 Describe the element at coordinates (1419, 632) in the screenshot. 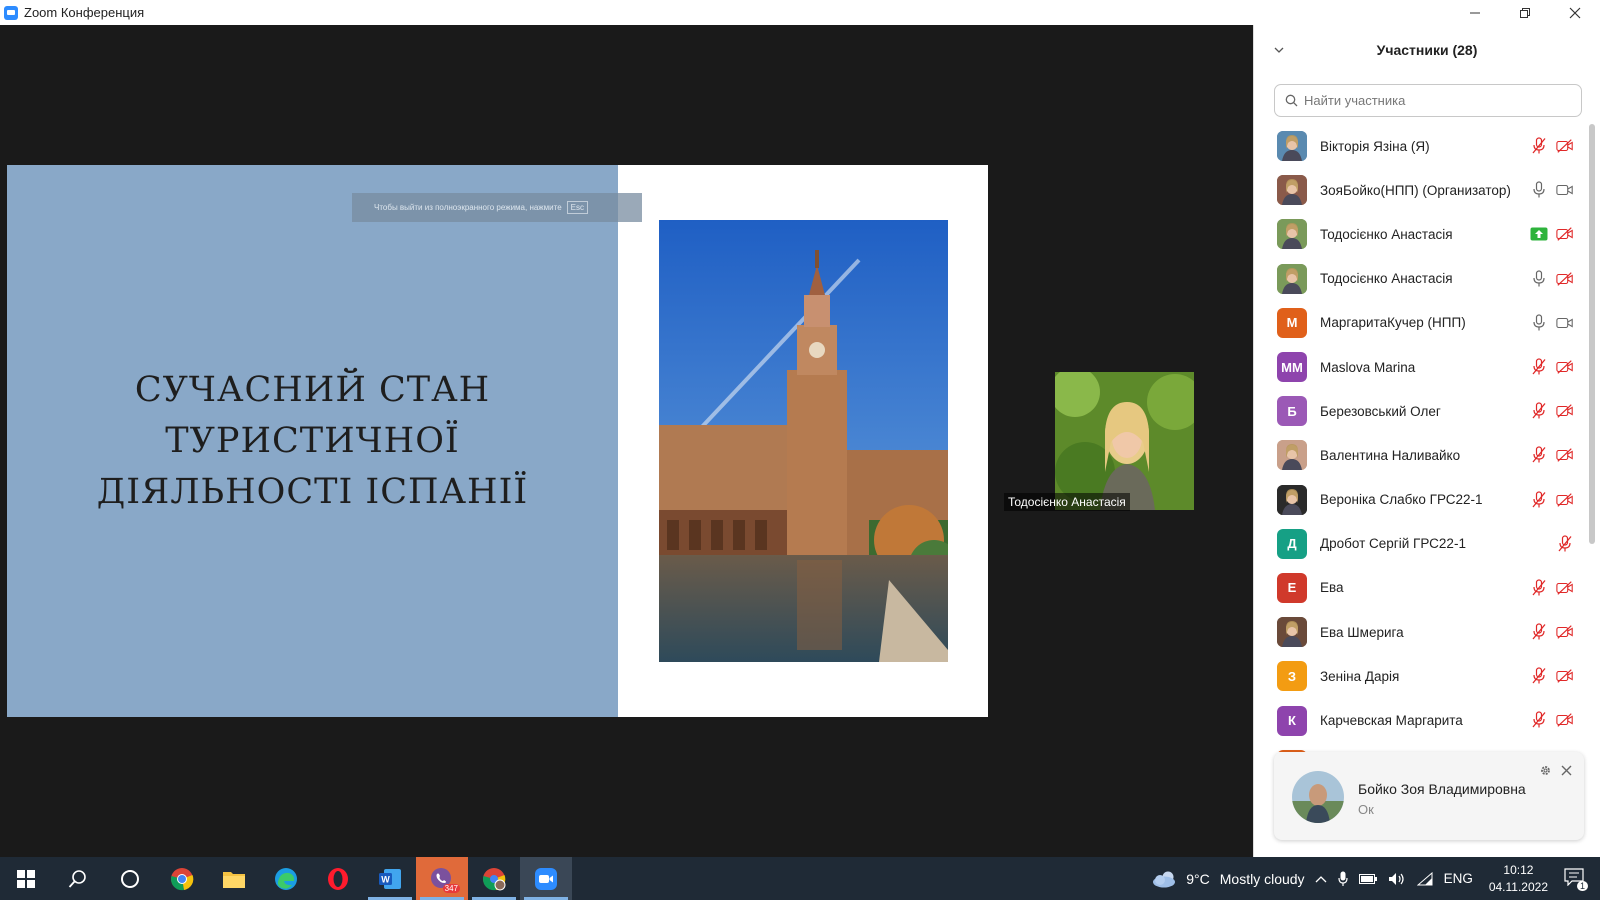

I see `participant-row: Ева Шмерига` at that location.